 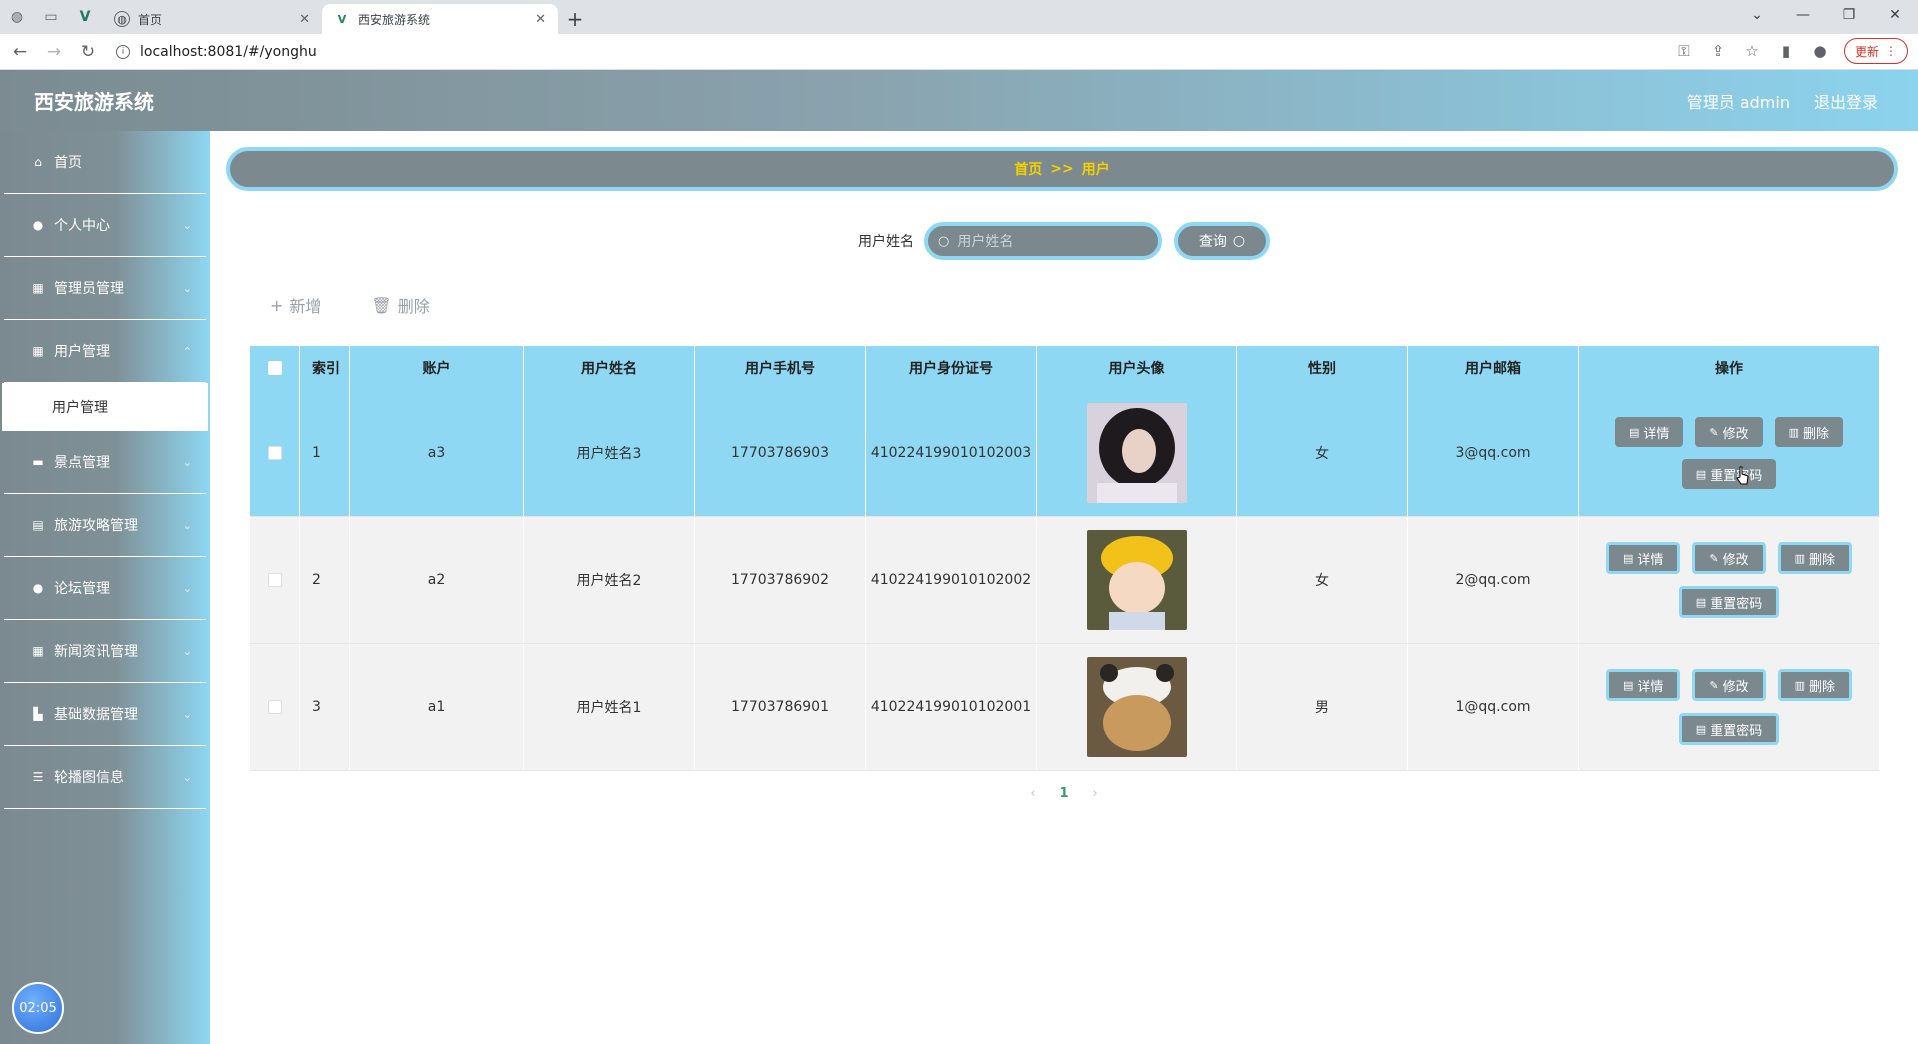 I want to click on restore-button: ❐, so click(x=1849, y=15).